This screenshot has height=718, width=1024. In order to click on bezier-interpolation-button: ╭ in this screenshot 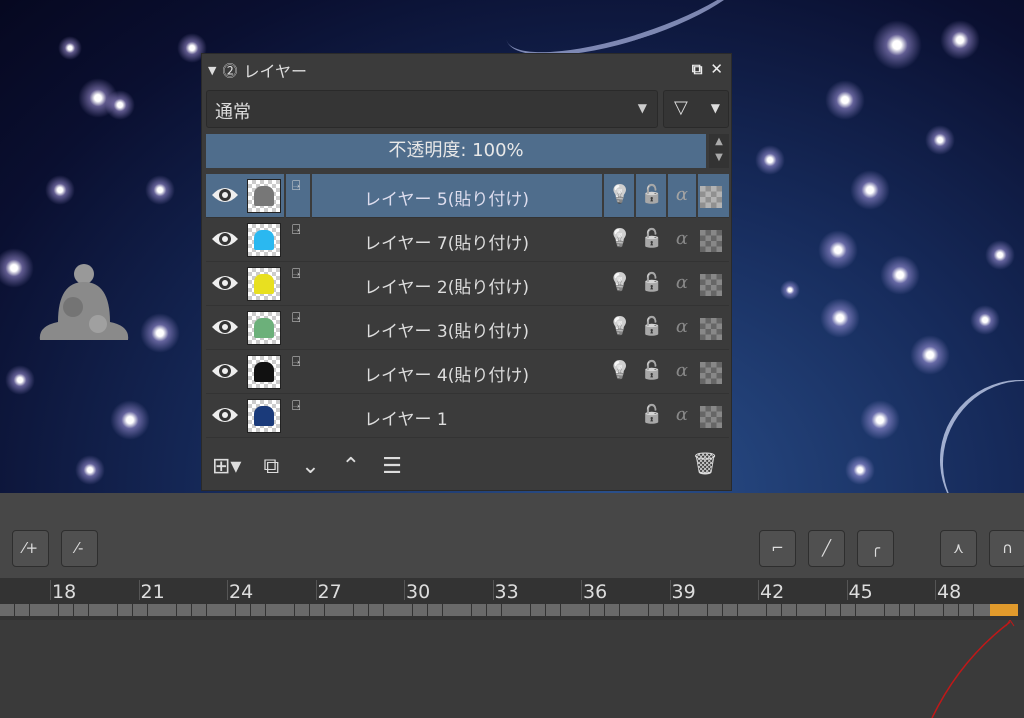, I will do `click(875, 548)`.